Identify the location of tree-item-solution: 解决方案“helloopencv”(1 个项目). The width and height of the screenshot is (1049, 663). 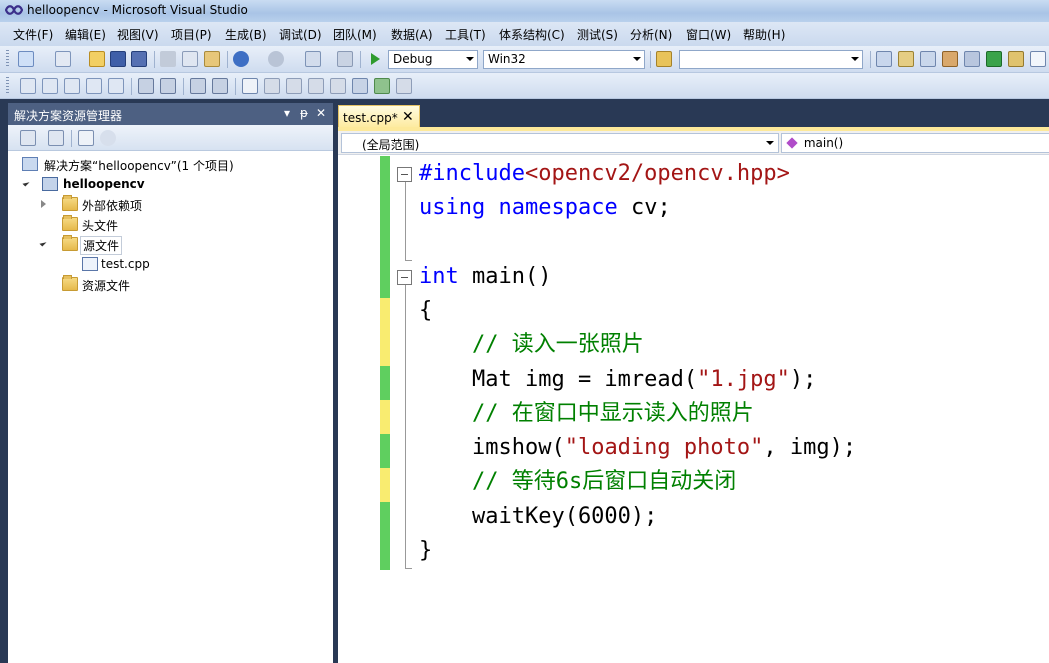
(172, 164).